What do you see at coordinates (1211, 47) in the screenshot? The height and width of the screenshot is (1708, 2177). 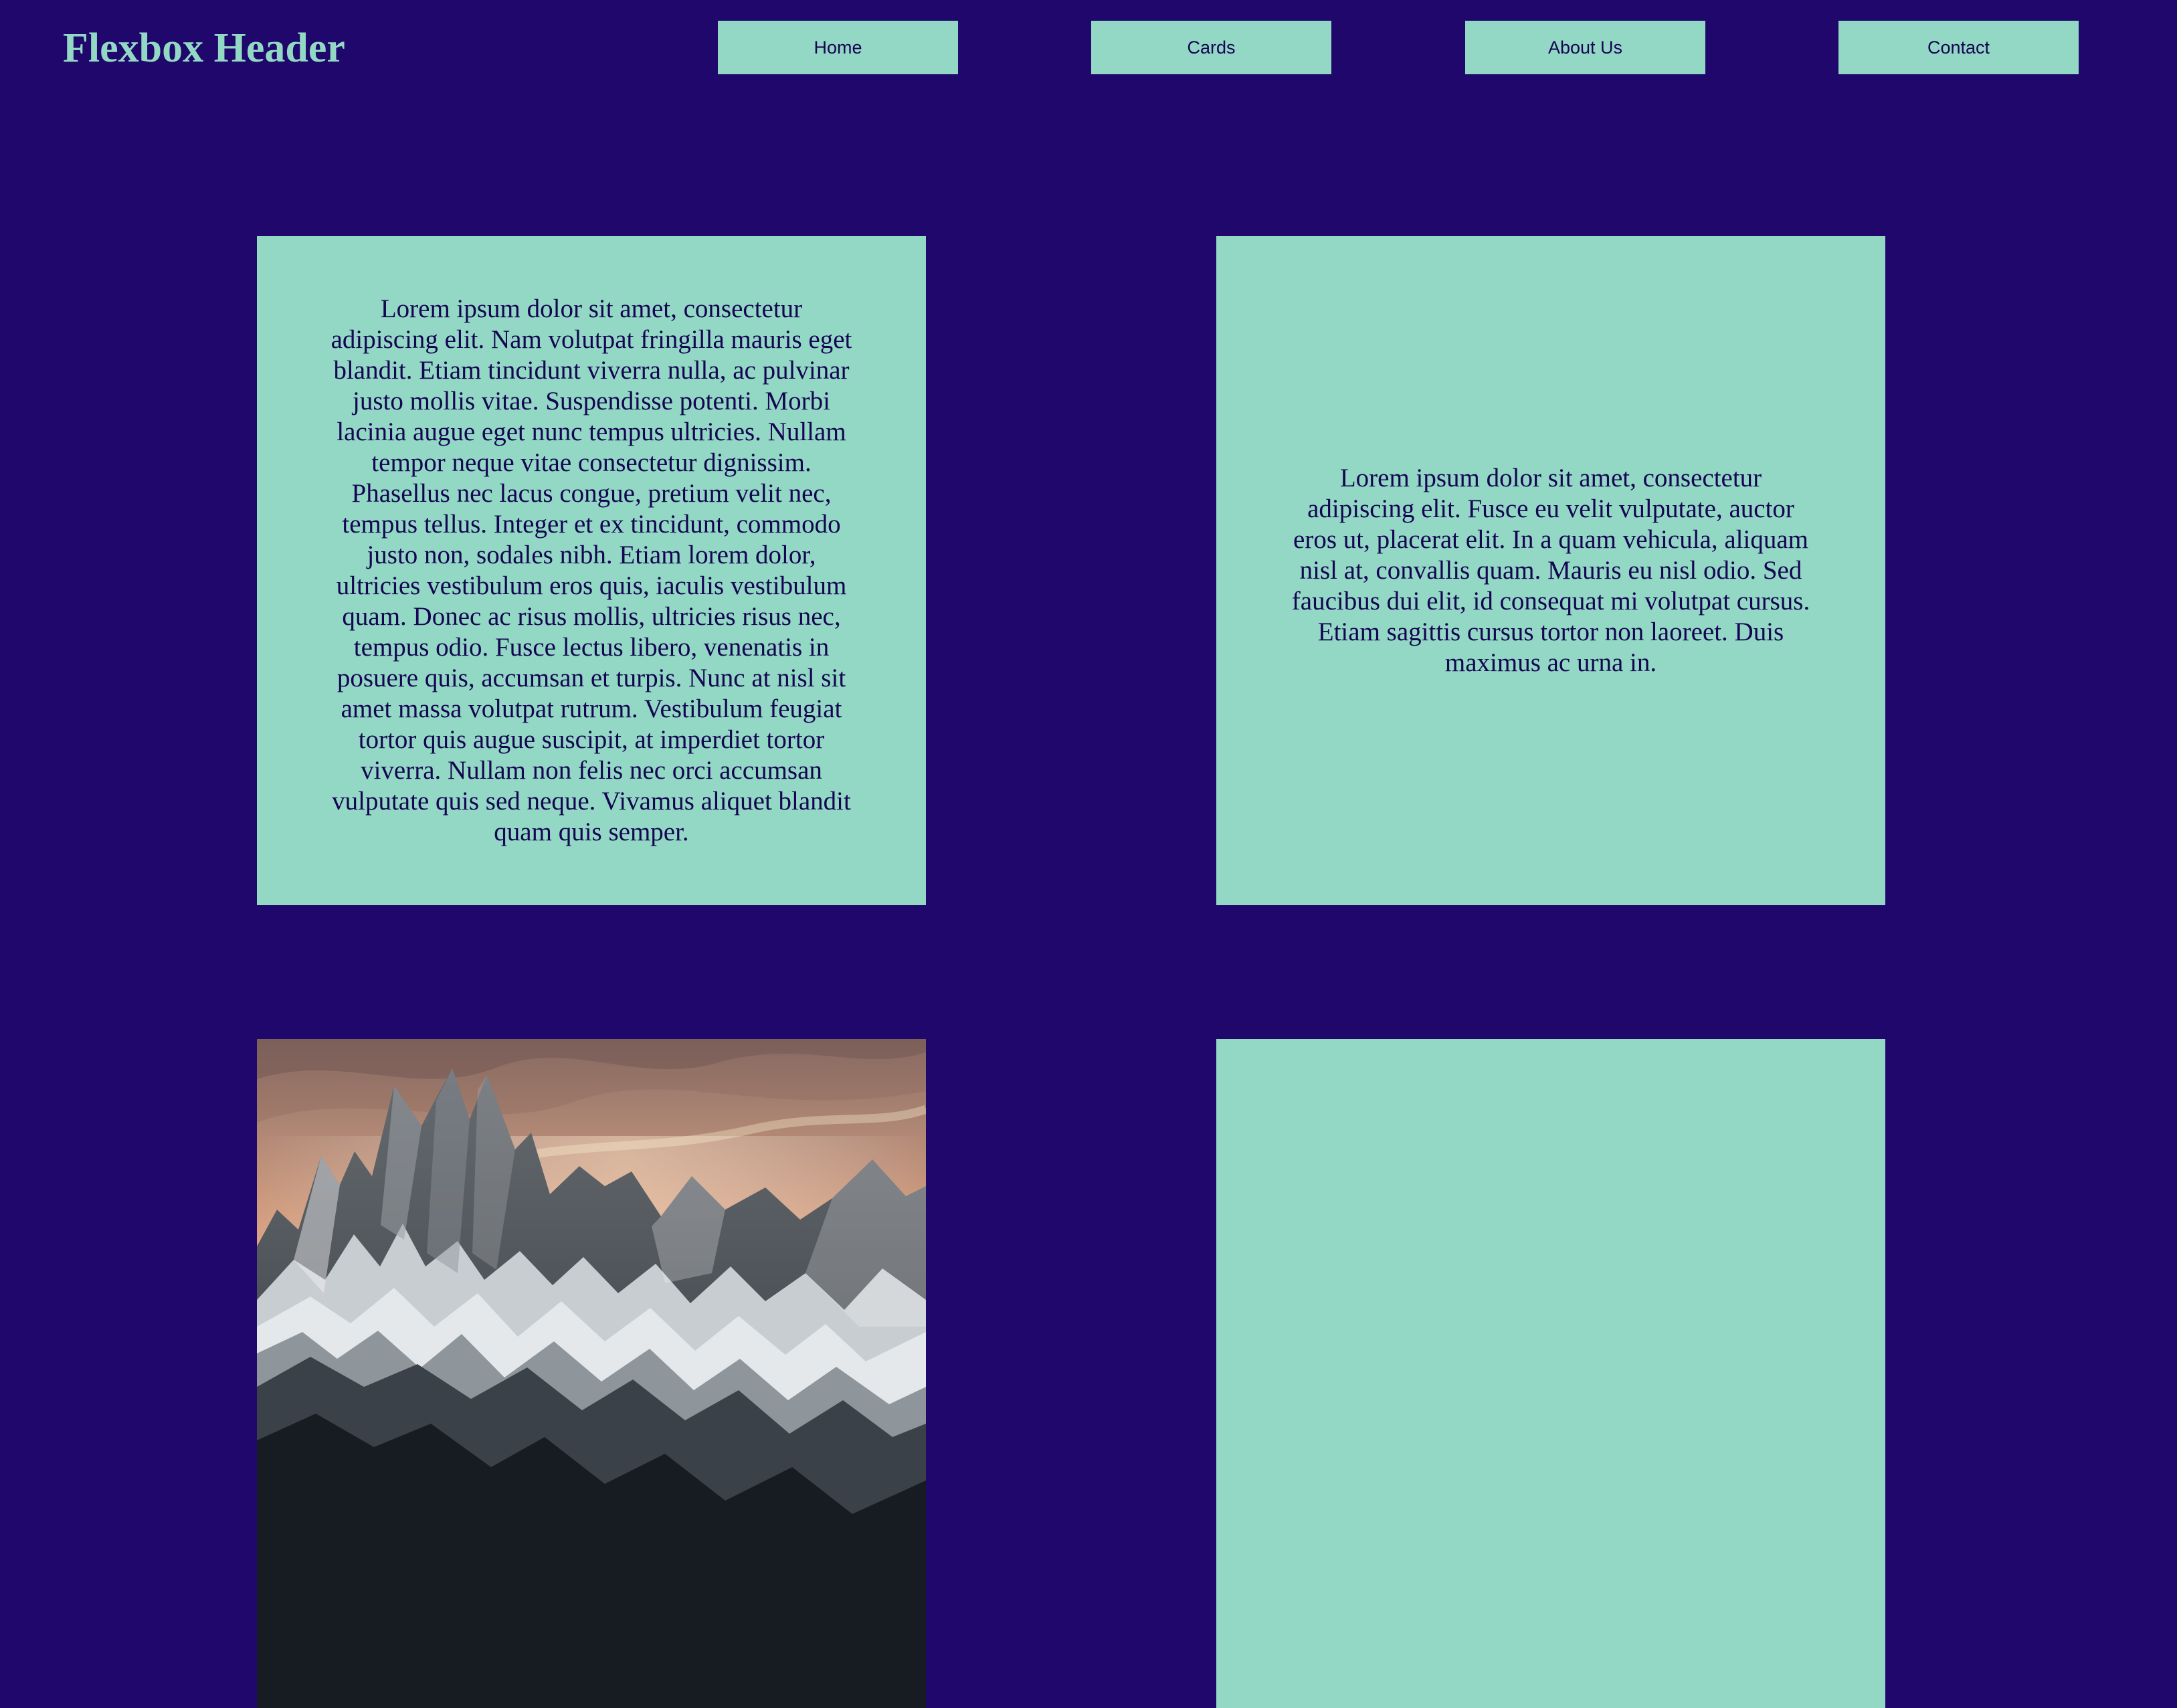 I see `nav-cards-button: Cards` at bounding box center [1211, 47].